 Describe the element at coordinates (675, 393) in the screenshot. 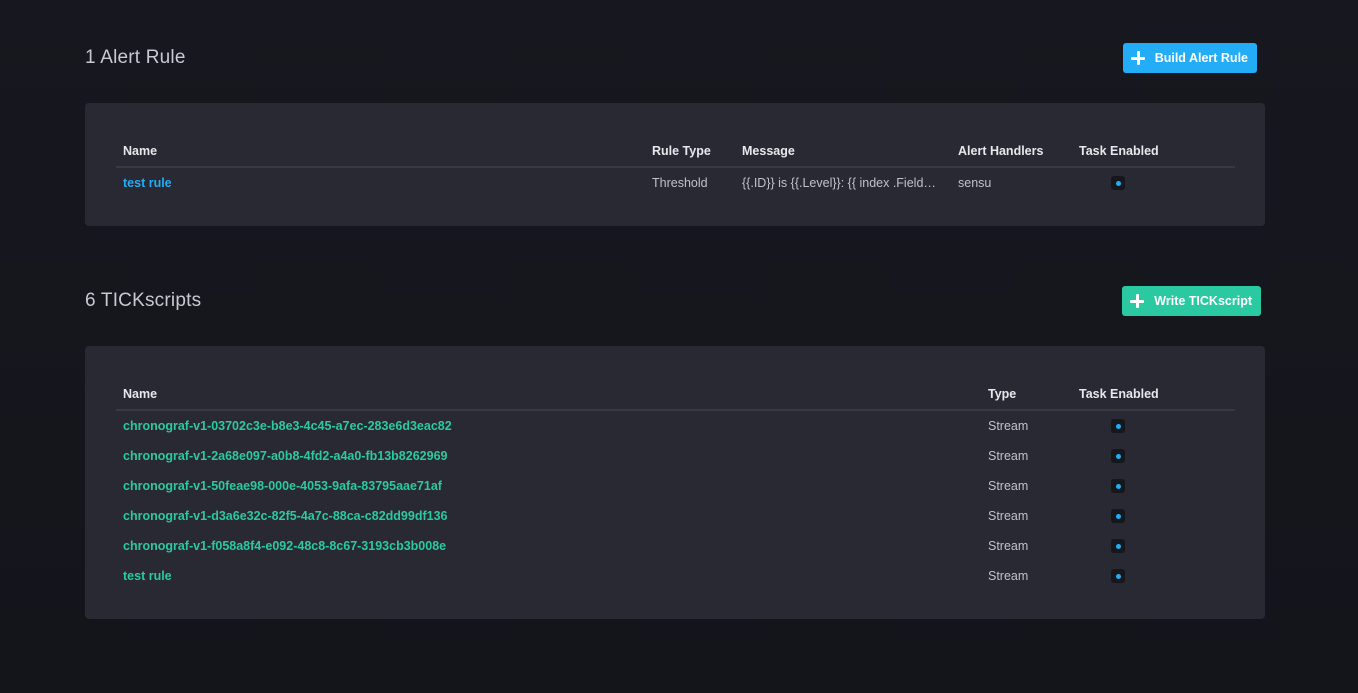

I see `tickscripts-table-header: Name Type Task Enabled` at that location.